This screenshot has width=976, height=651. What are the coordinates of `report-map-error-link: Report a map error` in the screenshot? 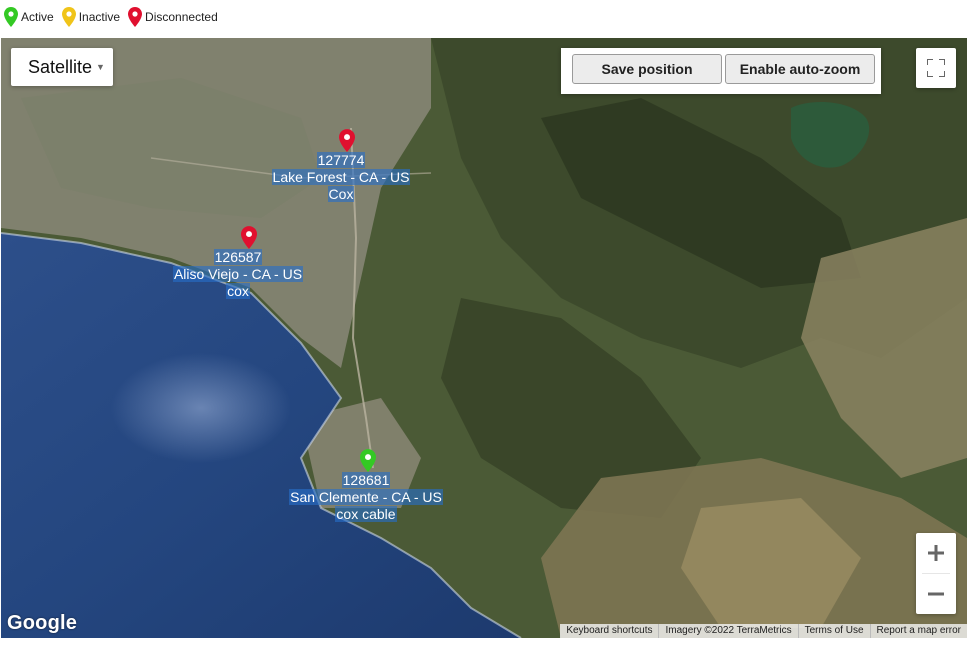 It's located at (918, 631).